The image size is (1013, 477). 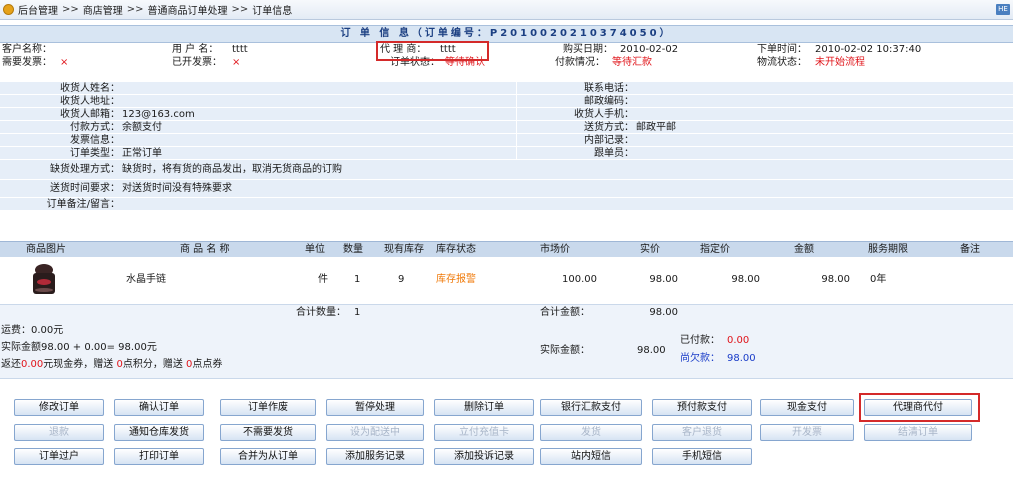 What do you see at coordinates (32, 330) in the screenshot?
I see `freight-text: 运费：0.00元` at bounding box center [32, 330].